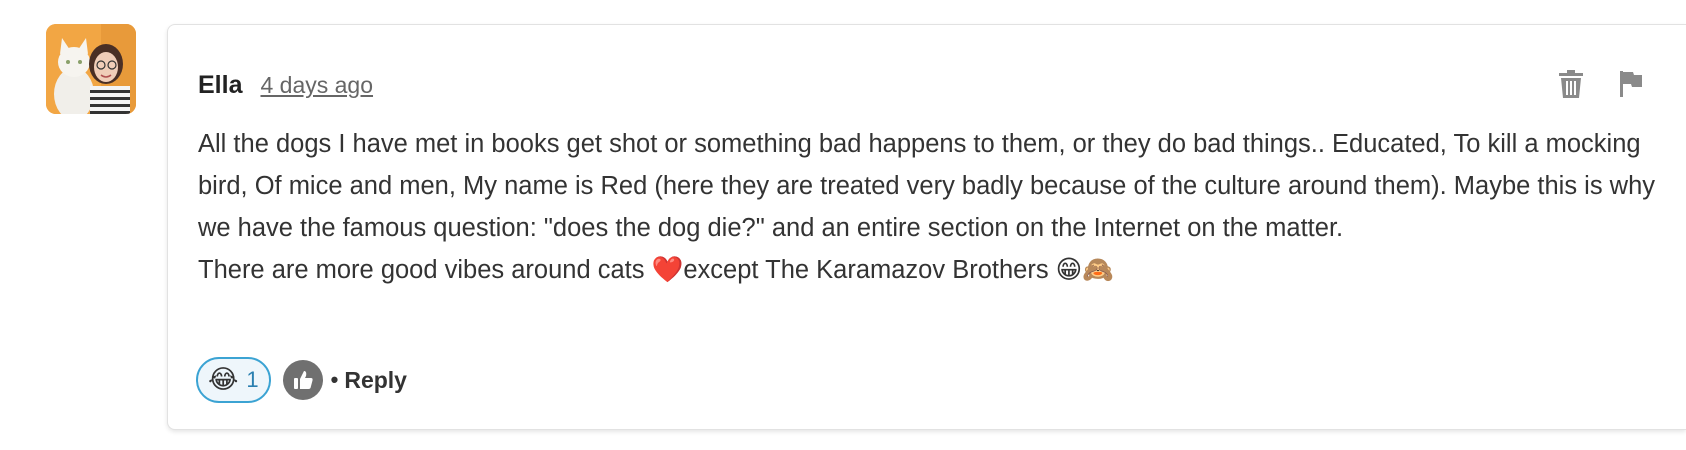 The width and height of the screenshot is (1686, 450). I want to click on comment-text: except The Karamazov Brothers, so click(869, 270).